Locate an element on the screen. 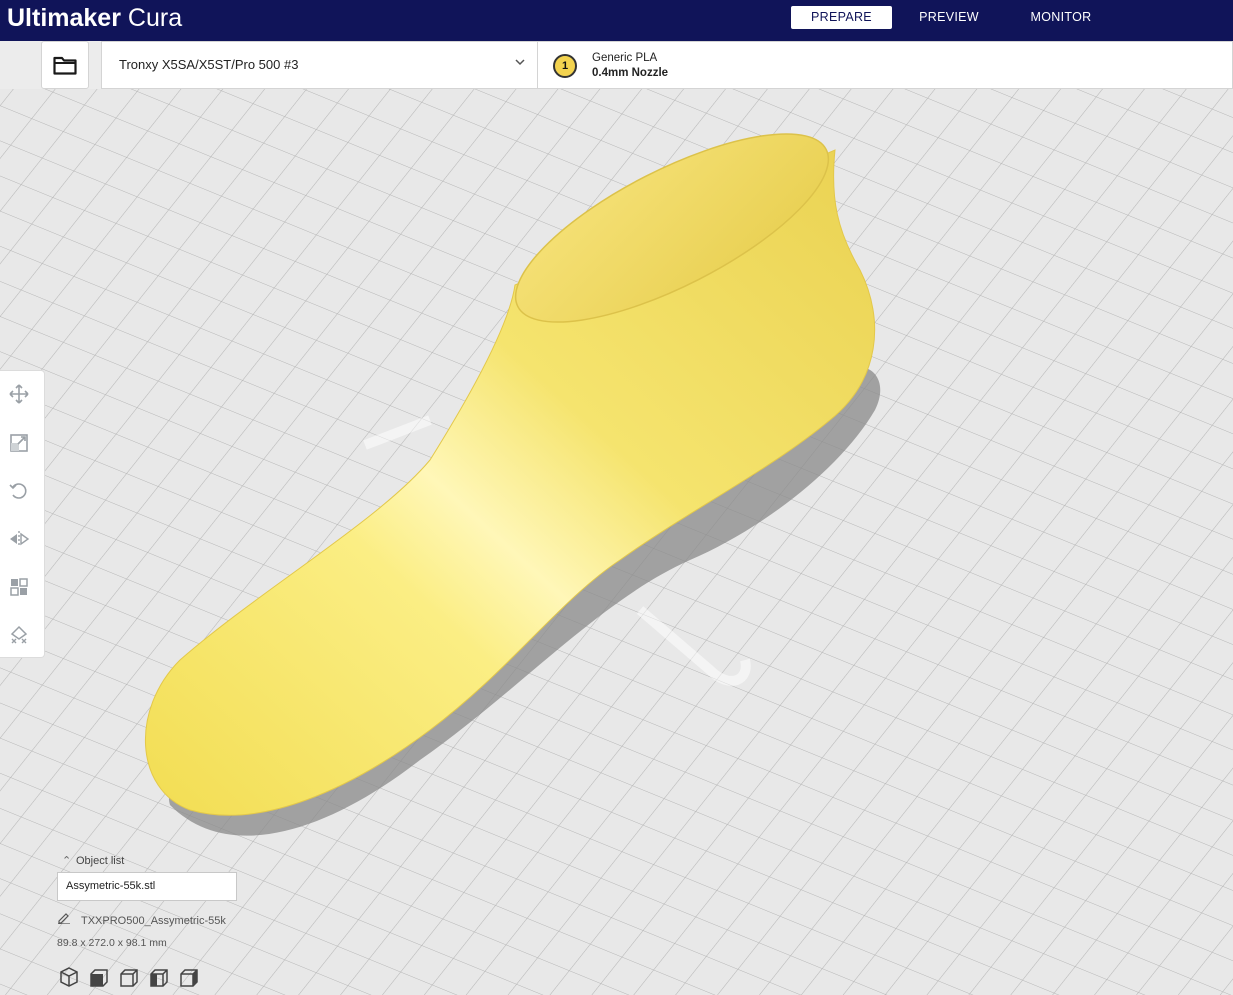  object-list-toggle: ⌃ Object list is located at coordinates (93, 860).